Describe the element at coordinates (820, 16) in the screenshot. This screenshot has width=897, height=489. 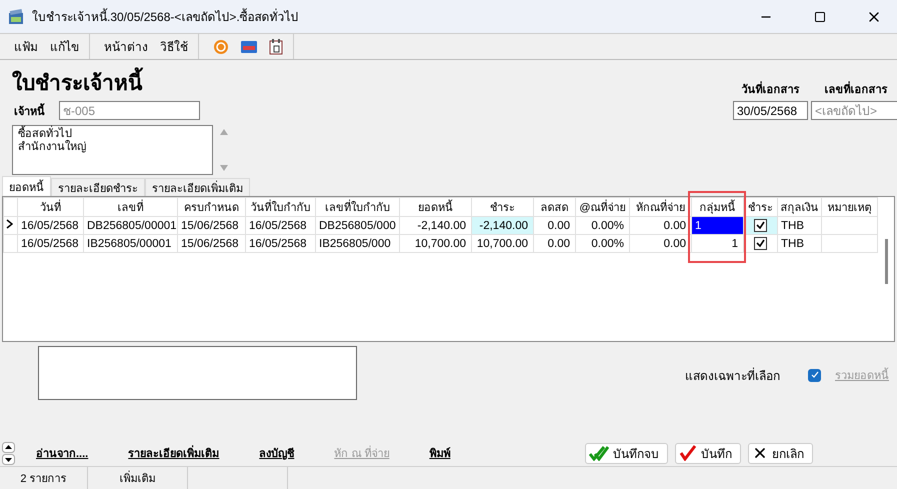
I see `maximize-icon` at that location.